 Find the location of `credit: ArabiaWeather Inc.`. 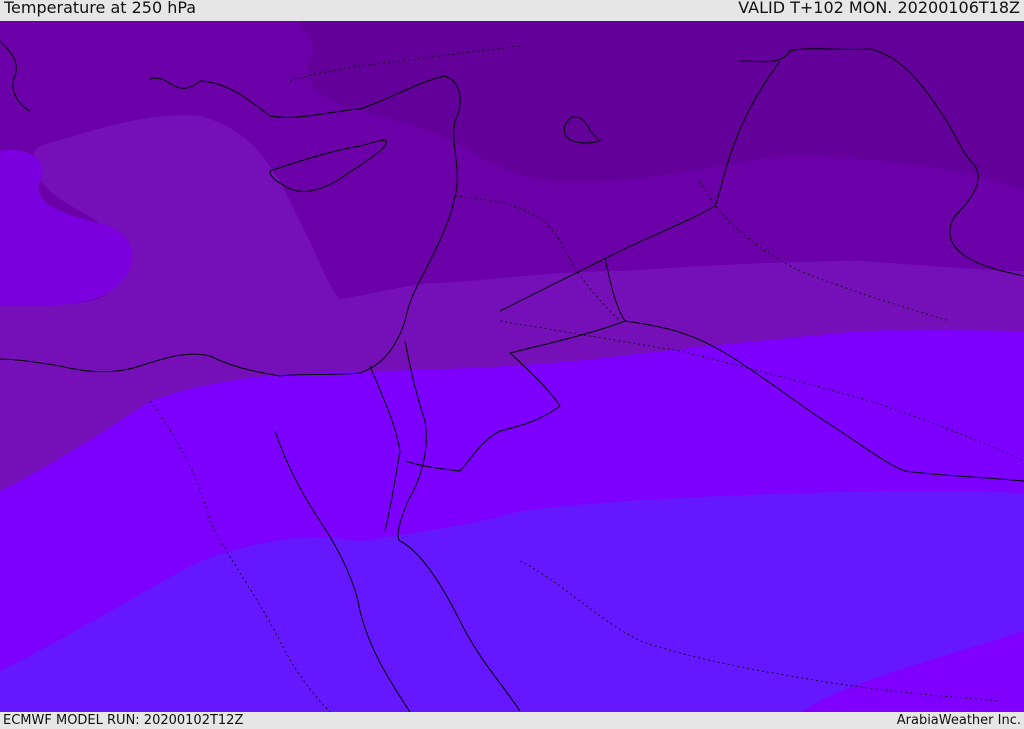

credit: ArabiaWeather Inc. is located at coordinates (958, 720).